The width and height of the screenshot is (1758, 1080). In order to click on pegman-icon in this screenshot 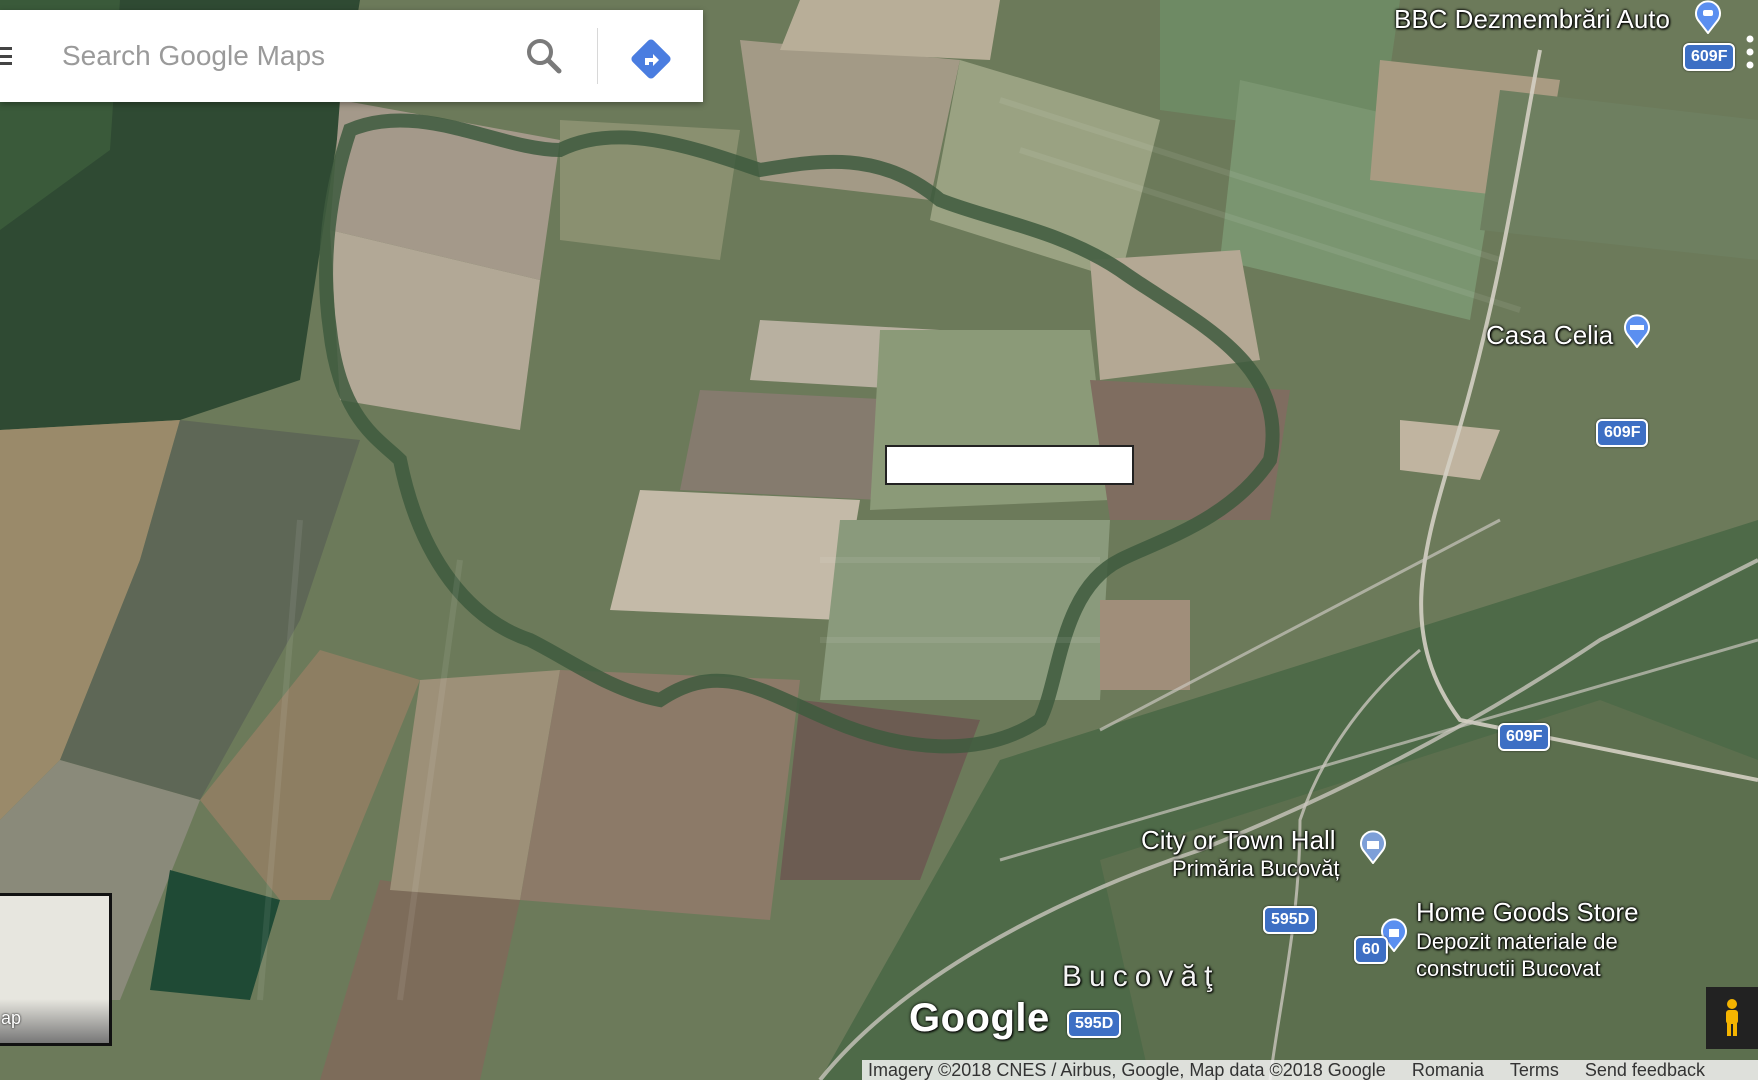, I will do `click(1732, 1018)`.